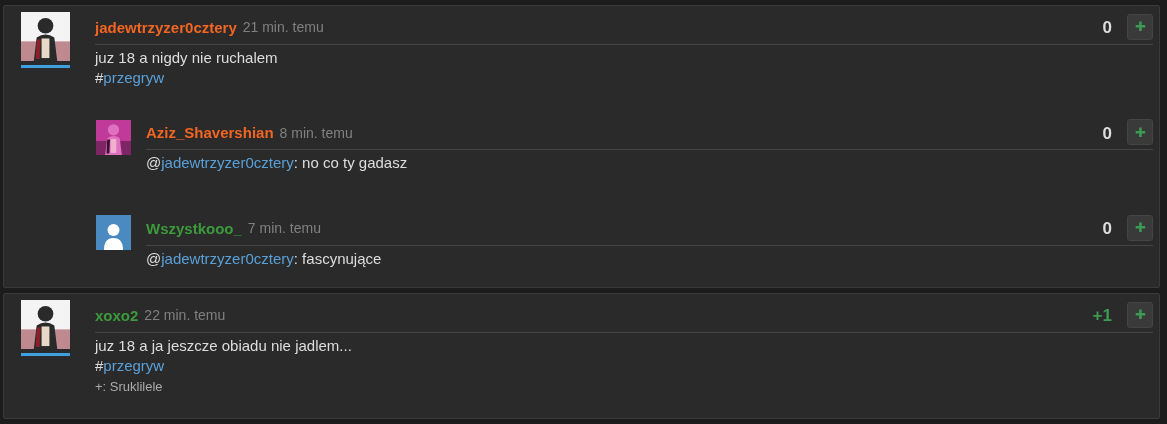 The image size is (1167, 424). What do you see at coordinates (117, 315) in the screenshot?
I see `username-link: xoxo2` at bounding box center [117, 315].